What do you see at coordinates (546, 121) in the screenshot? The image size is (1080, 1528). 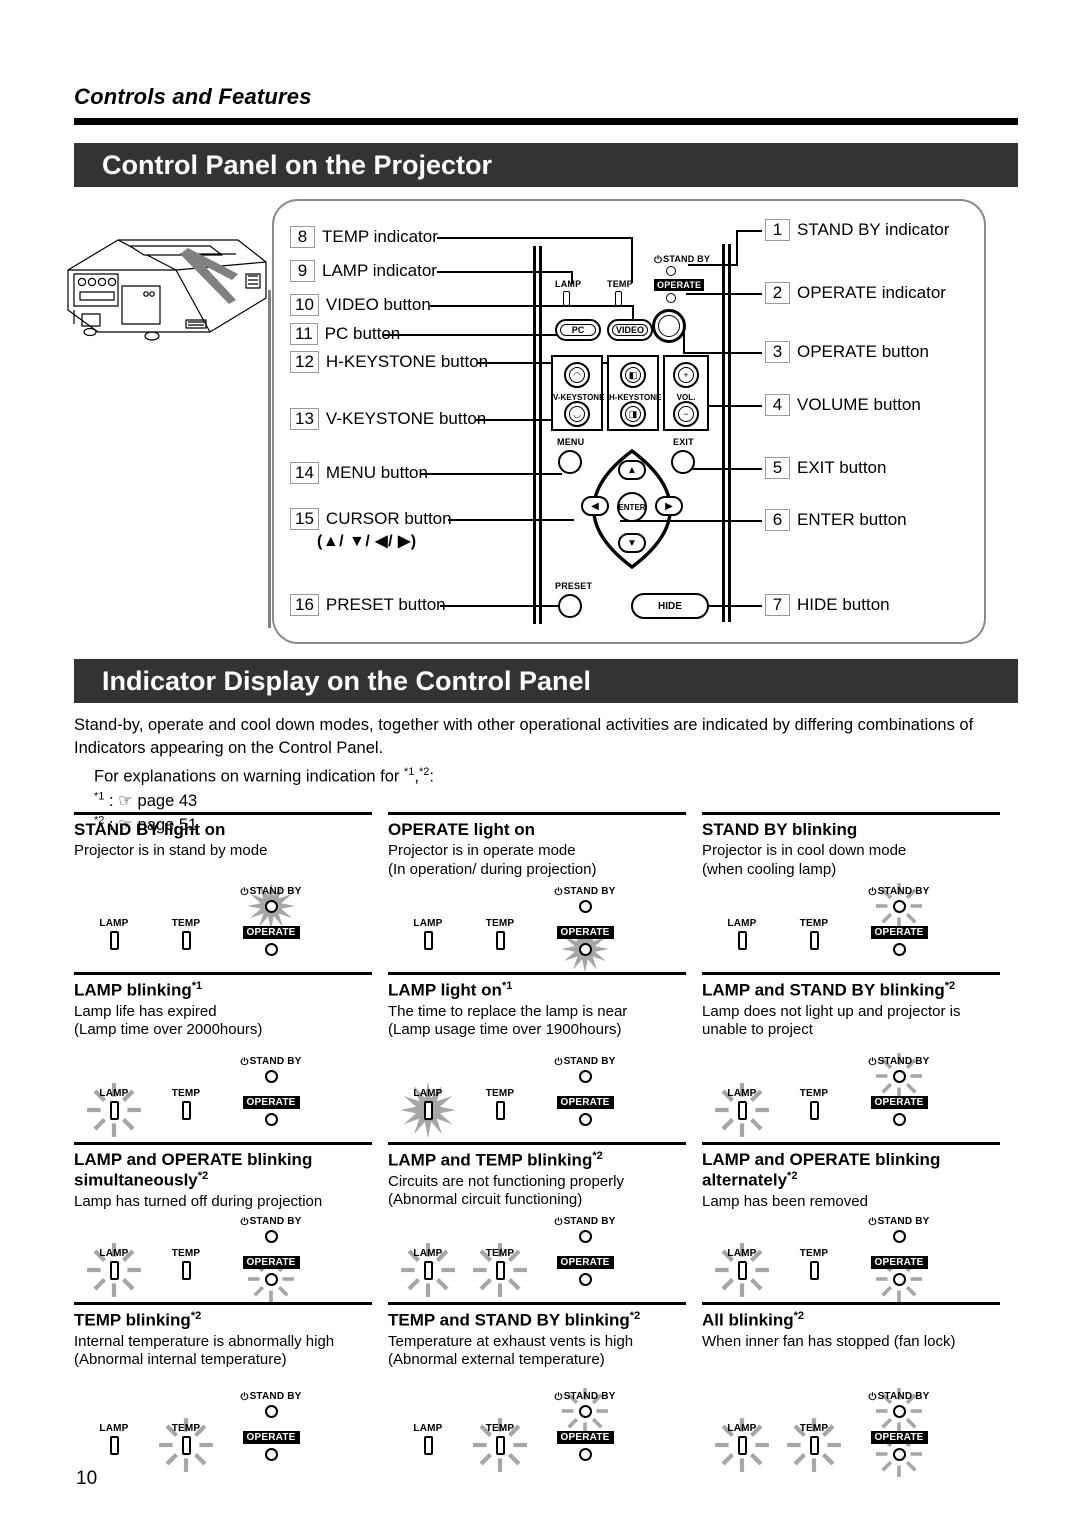 I see `header-rule` at bounding box center [546, 121].